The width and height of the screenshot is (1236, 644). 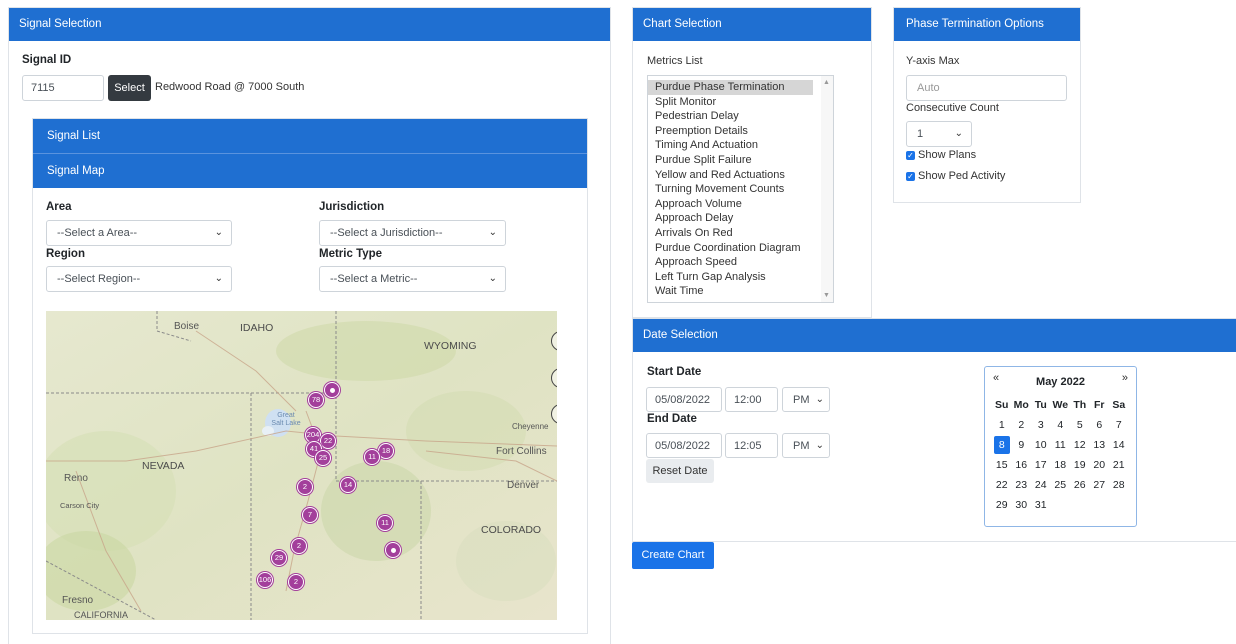 What do you see at coordinates (554, 341) in the screenshot?
I see `locate-icon` at bounding box center [554, 341].